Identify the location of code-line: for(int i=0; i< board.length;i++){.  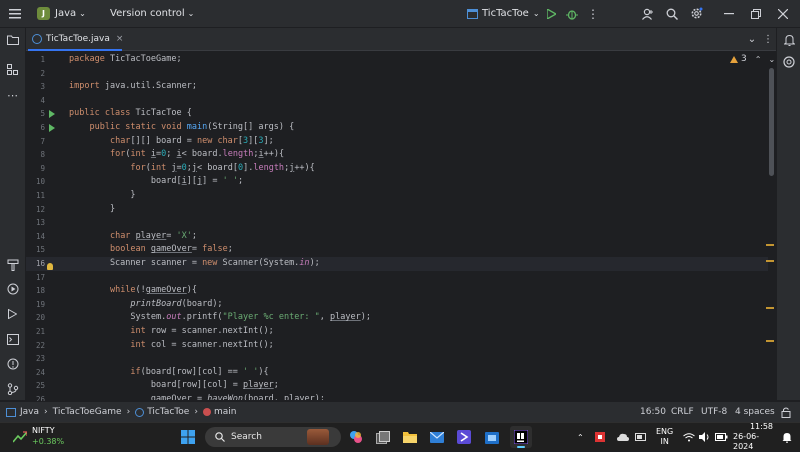
(176, 155).